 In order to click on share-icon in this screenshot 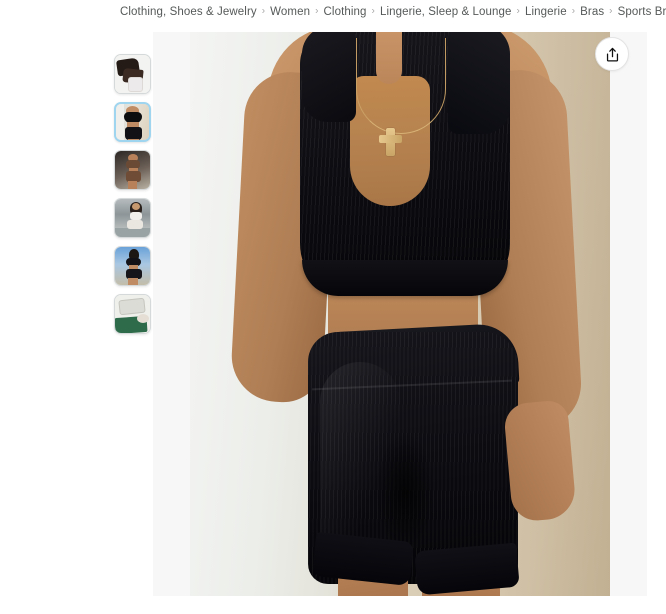, I will do `click(612, 54)`.